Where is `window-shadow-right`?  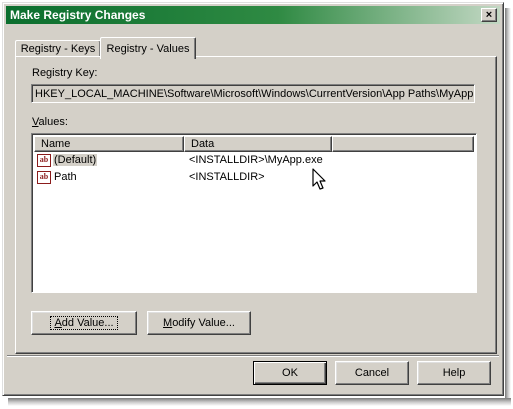
window-shadow-right is located at coordinates (508, 206).